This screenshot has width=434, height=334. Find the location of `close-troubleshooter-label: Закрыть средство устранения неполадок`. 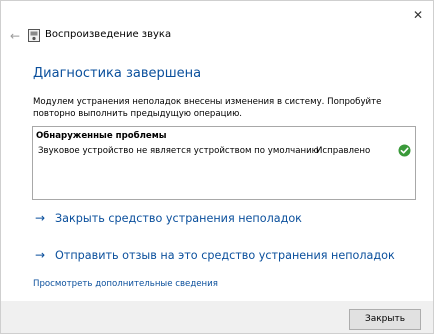

close-troubleshooter-label: Закрыть средство устранения неполадок is located at coordinates (178, 218).